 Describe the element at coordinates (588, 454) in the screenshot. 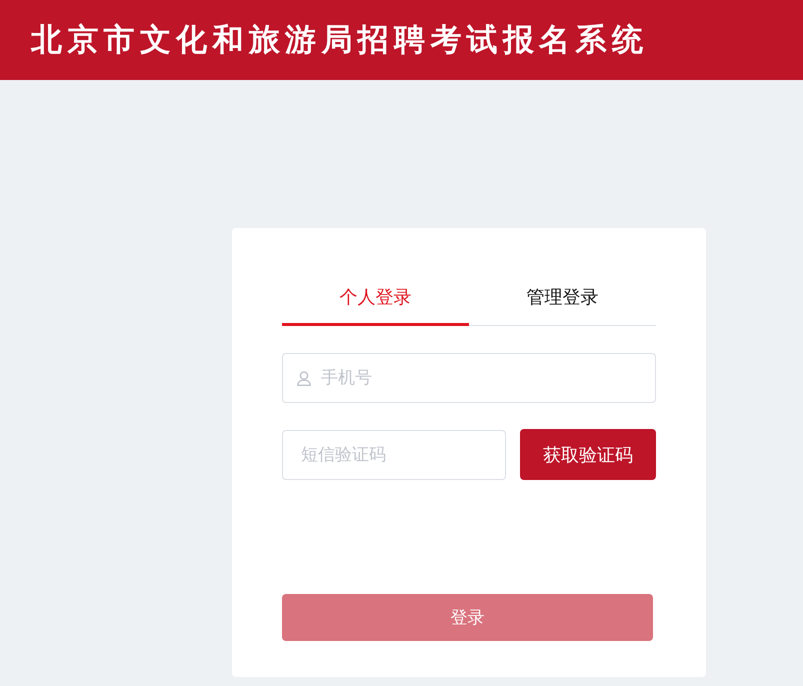

I see `get-code-button: 获取验证码` at that location.